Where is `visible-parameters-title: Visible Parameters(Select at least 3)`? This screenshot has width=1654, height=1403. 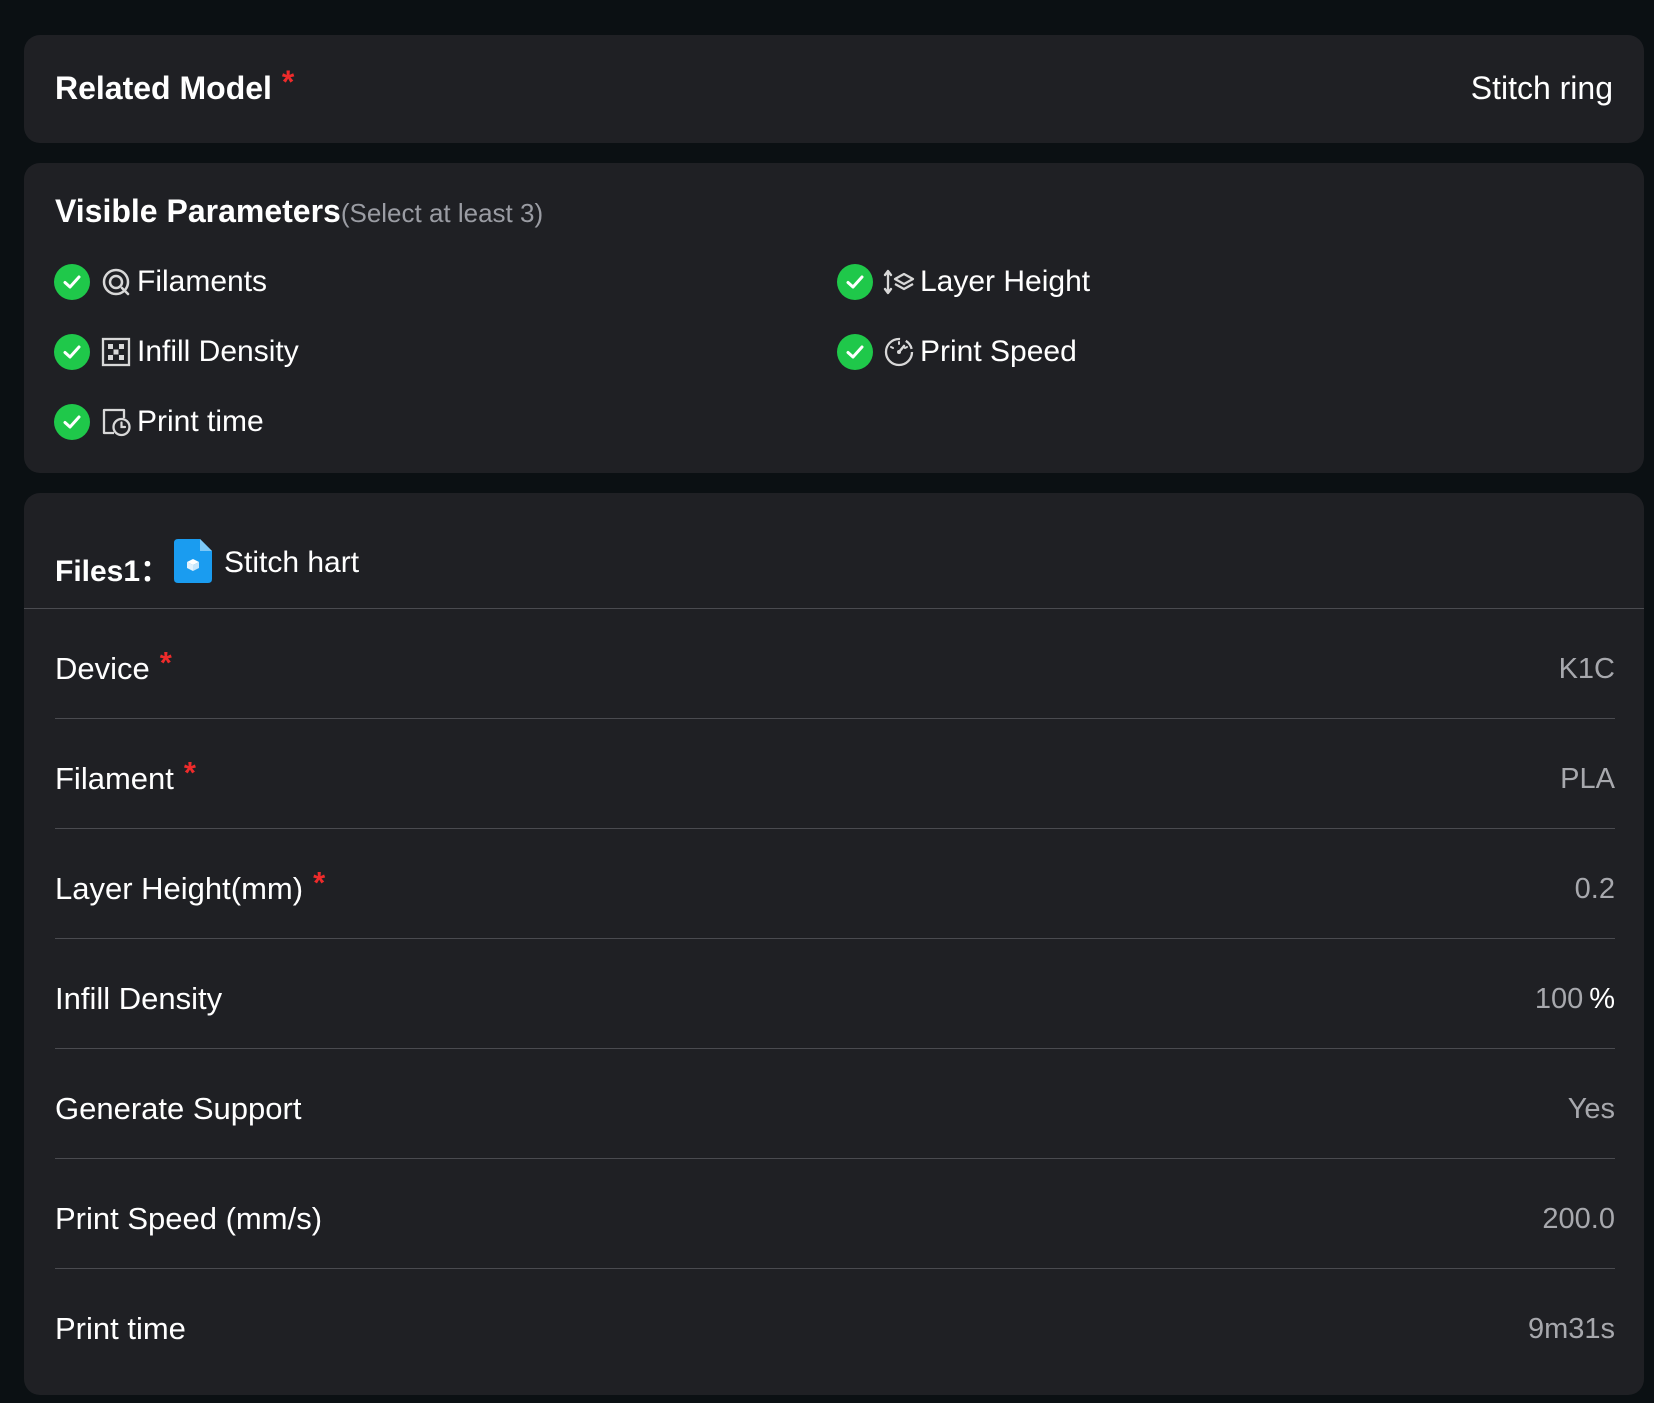 visible-parameters-title: Visible Parameters(Select at least 3) is located at coordinates (299, 211).